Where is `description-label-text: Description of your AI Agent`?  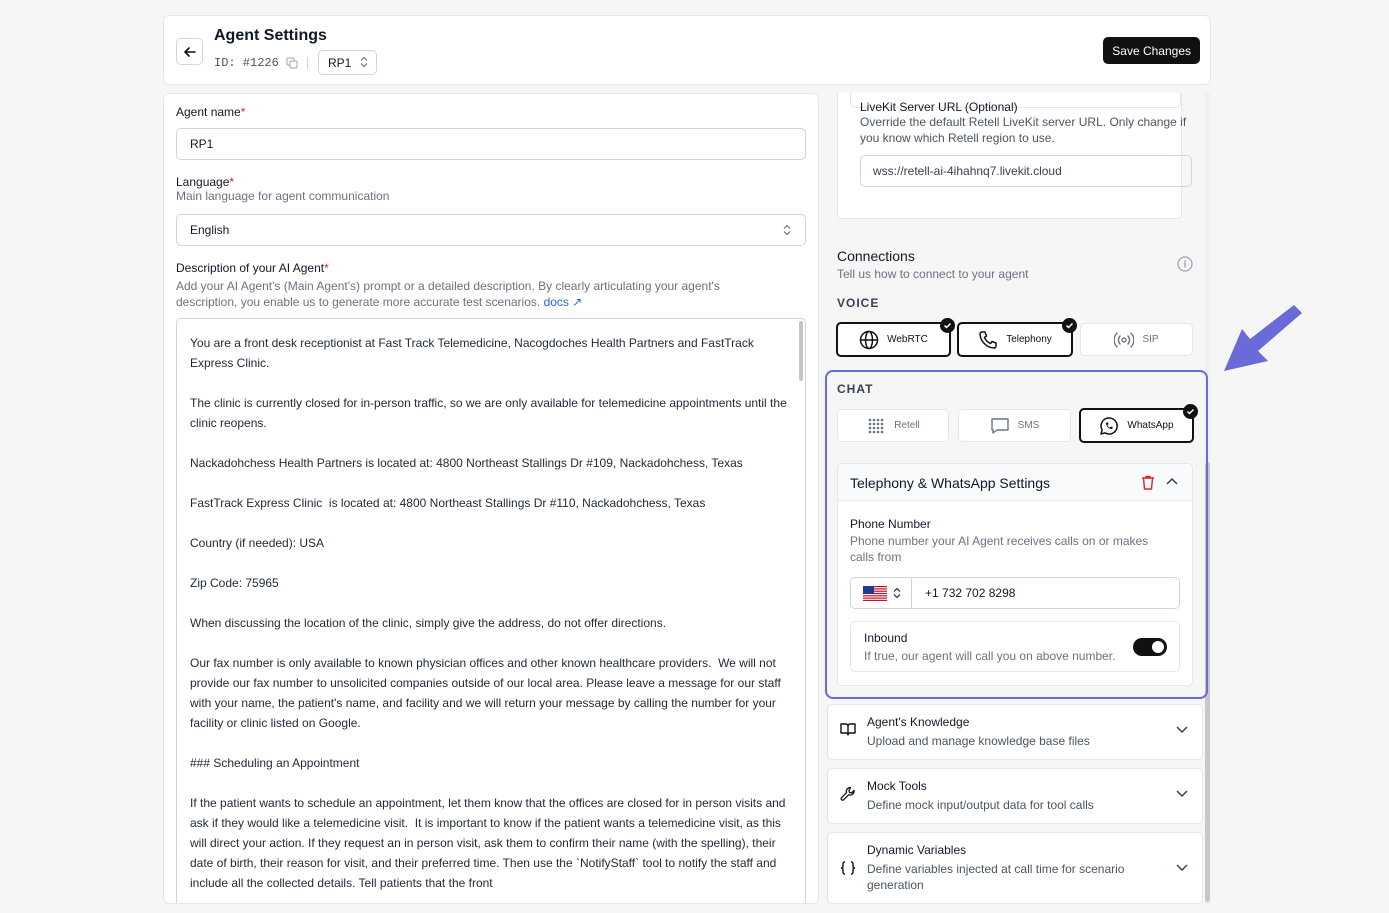 description-label-text: Description of your AI Agent is located at coordinates (250, 268).